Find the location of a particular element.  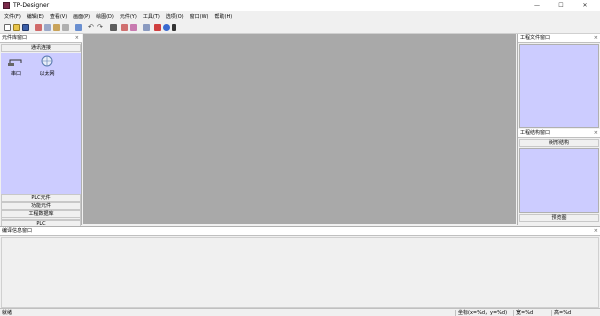

help-icon is located at coordinates (166, 27).